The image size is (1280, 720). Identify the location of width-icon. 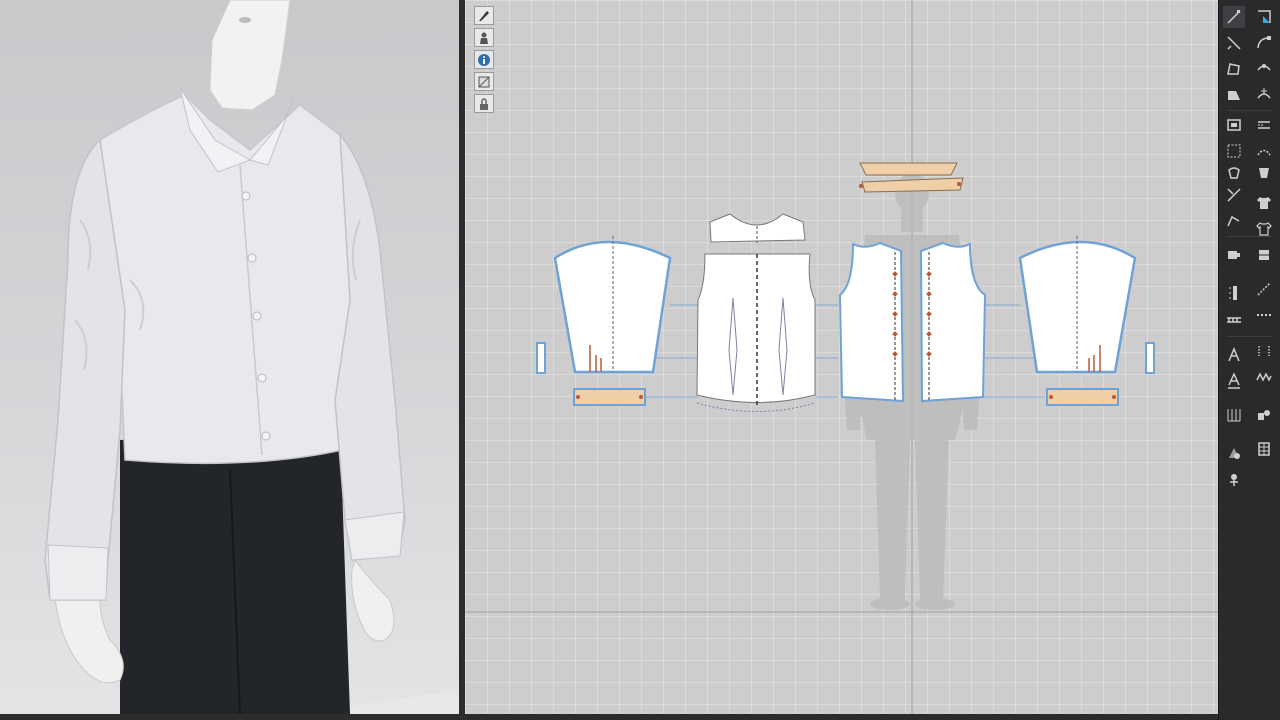
(1264, 351).